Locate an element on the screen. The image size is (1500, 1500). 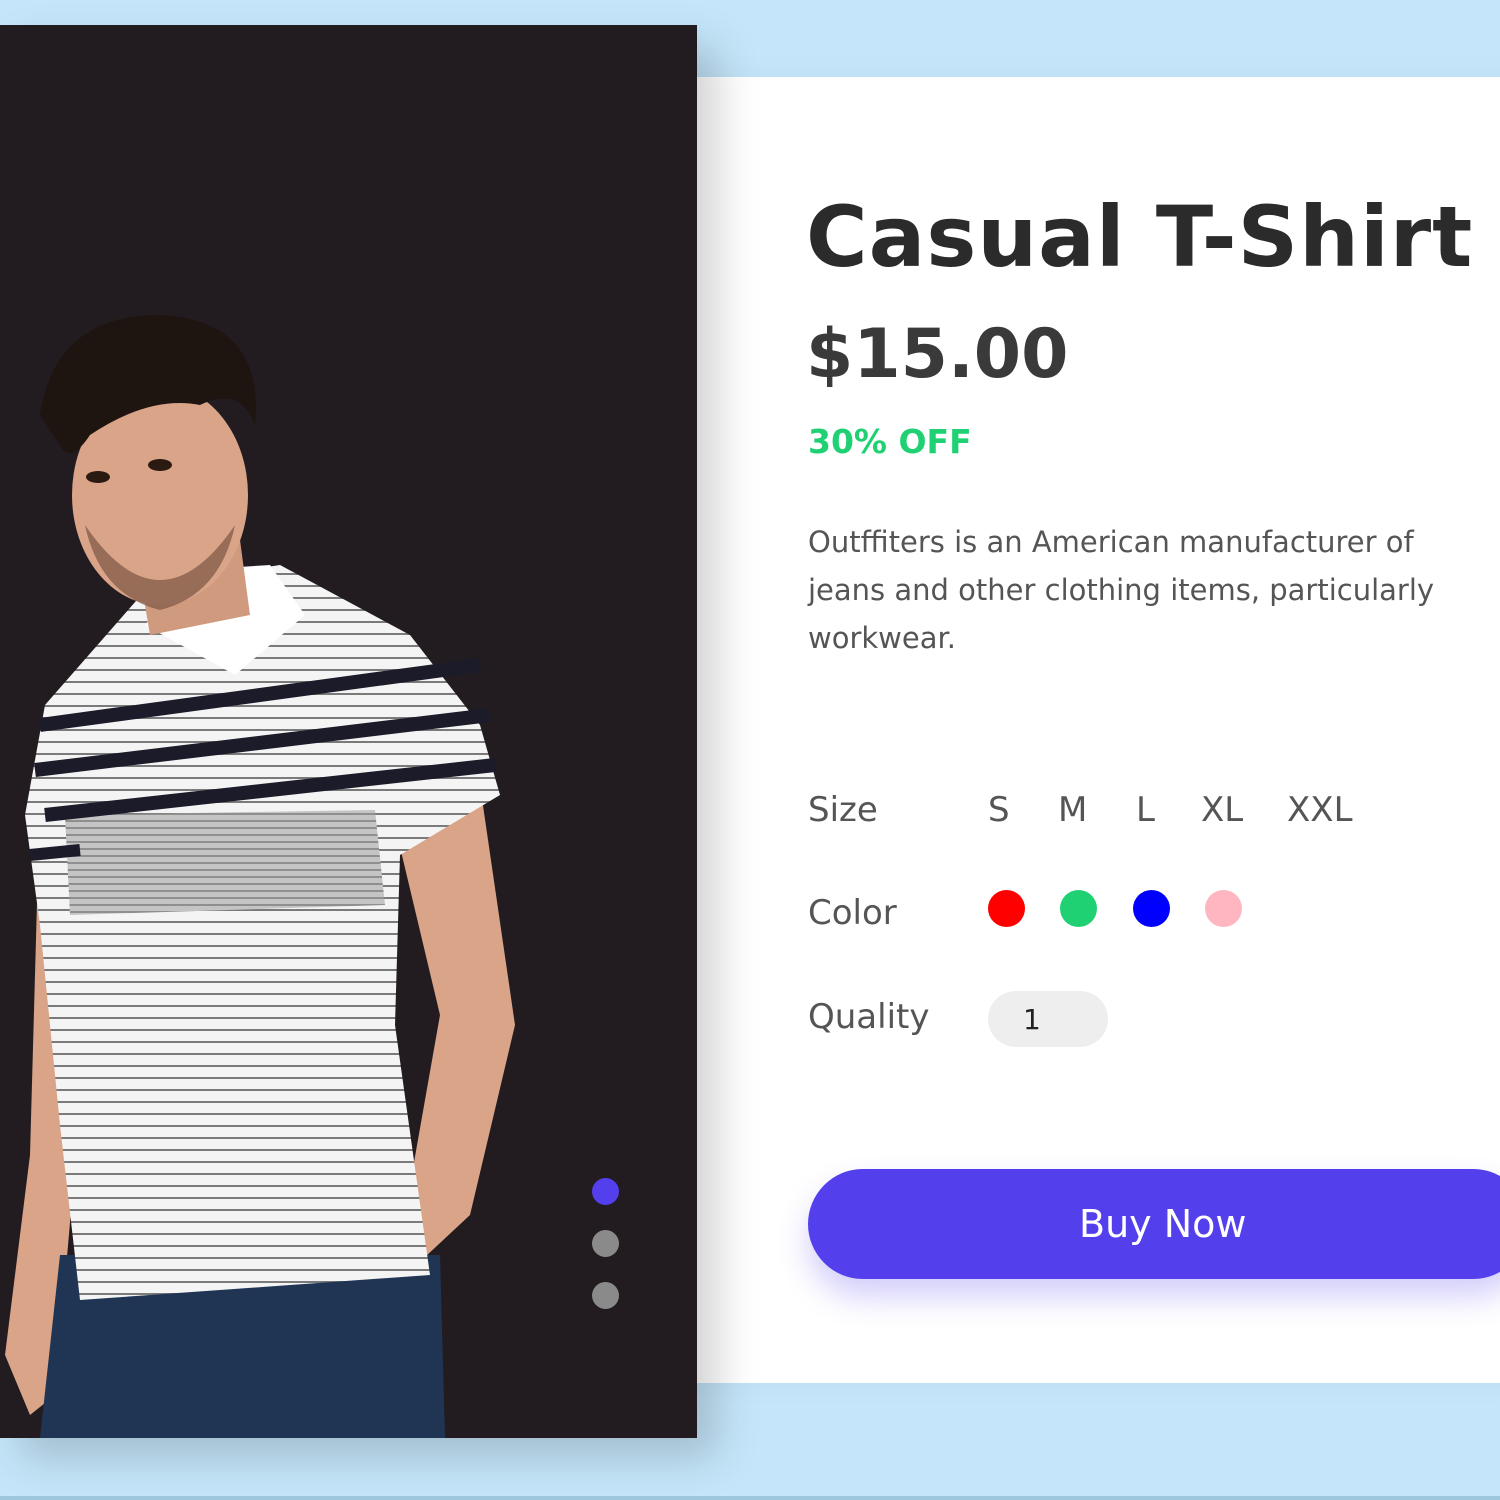
color-label: Color is located at coordinates (852, 913).